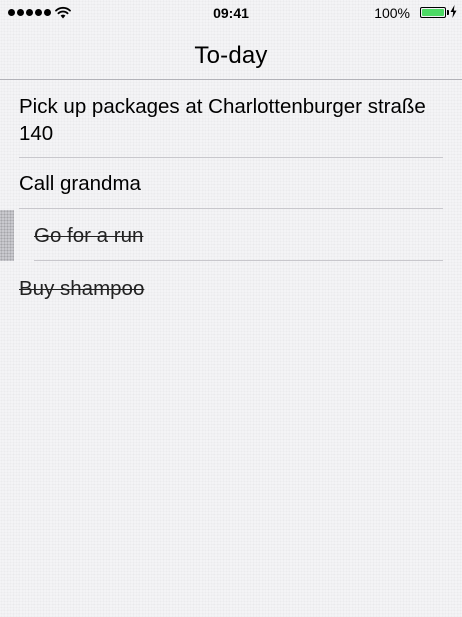 The height and width of the screenshot is (617, 462). I want to click on charging-bolt-icon, so click(453, 11).